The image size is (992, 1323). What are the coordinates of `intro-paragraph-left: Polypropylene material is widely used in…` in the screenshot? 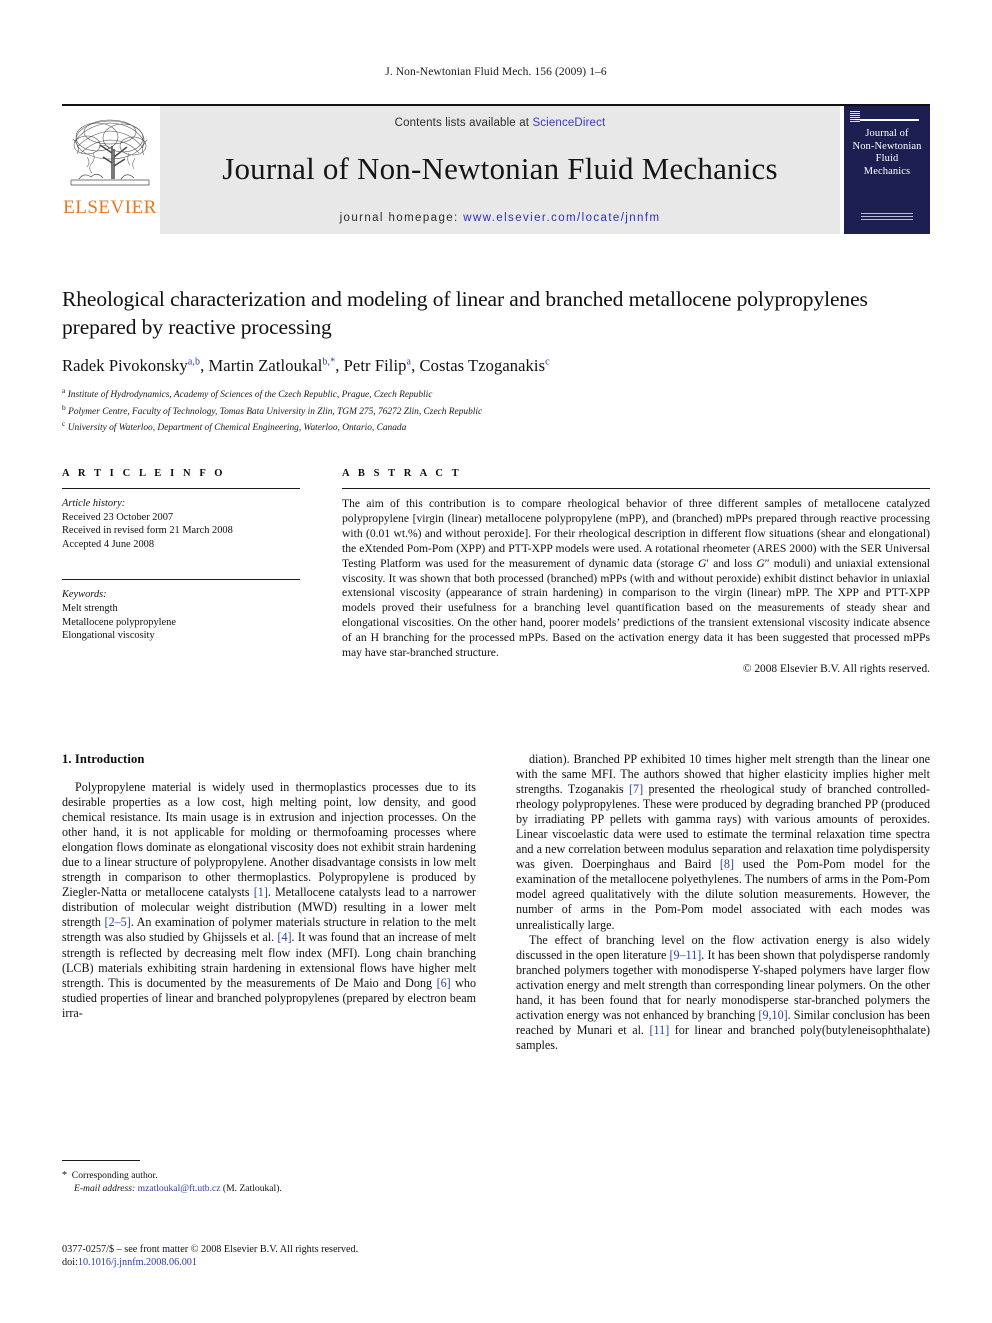 It's located at (269, 900).